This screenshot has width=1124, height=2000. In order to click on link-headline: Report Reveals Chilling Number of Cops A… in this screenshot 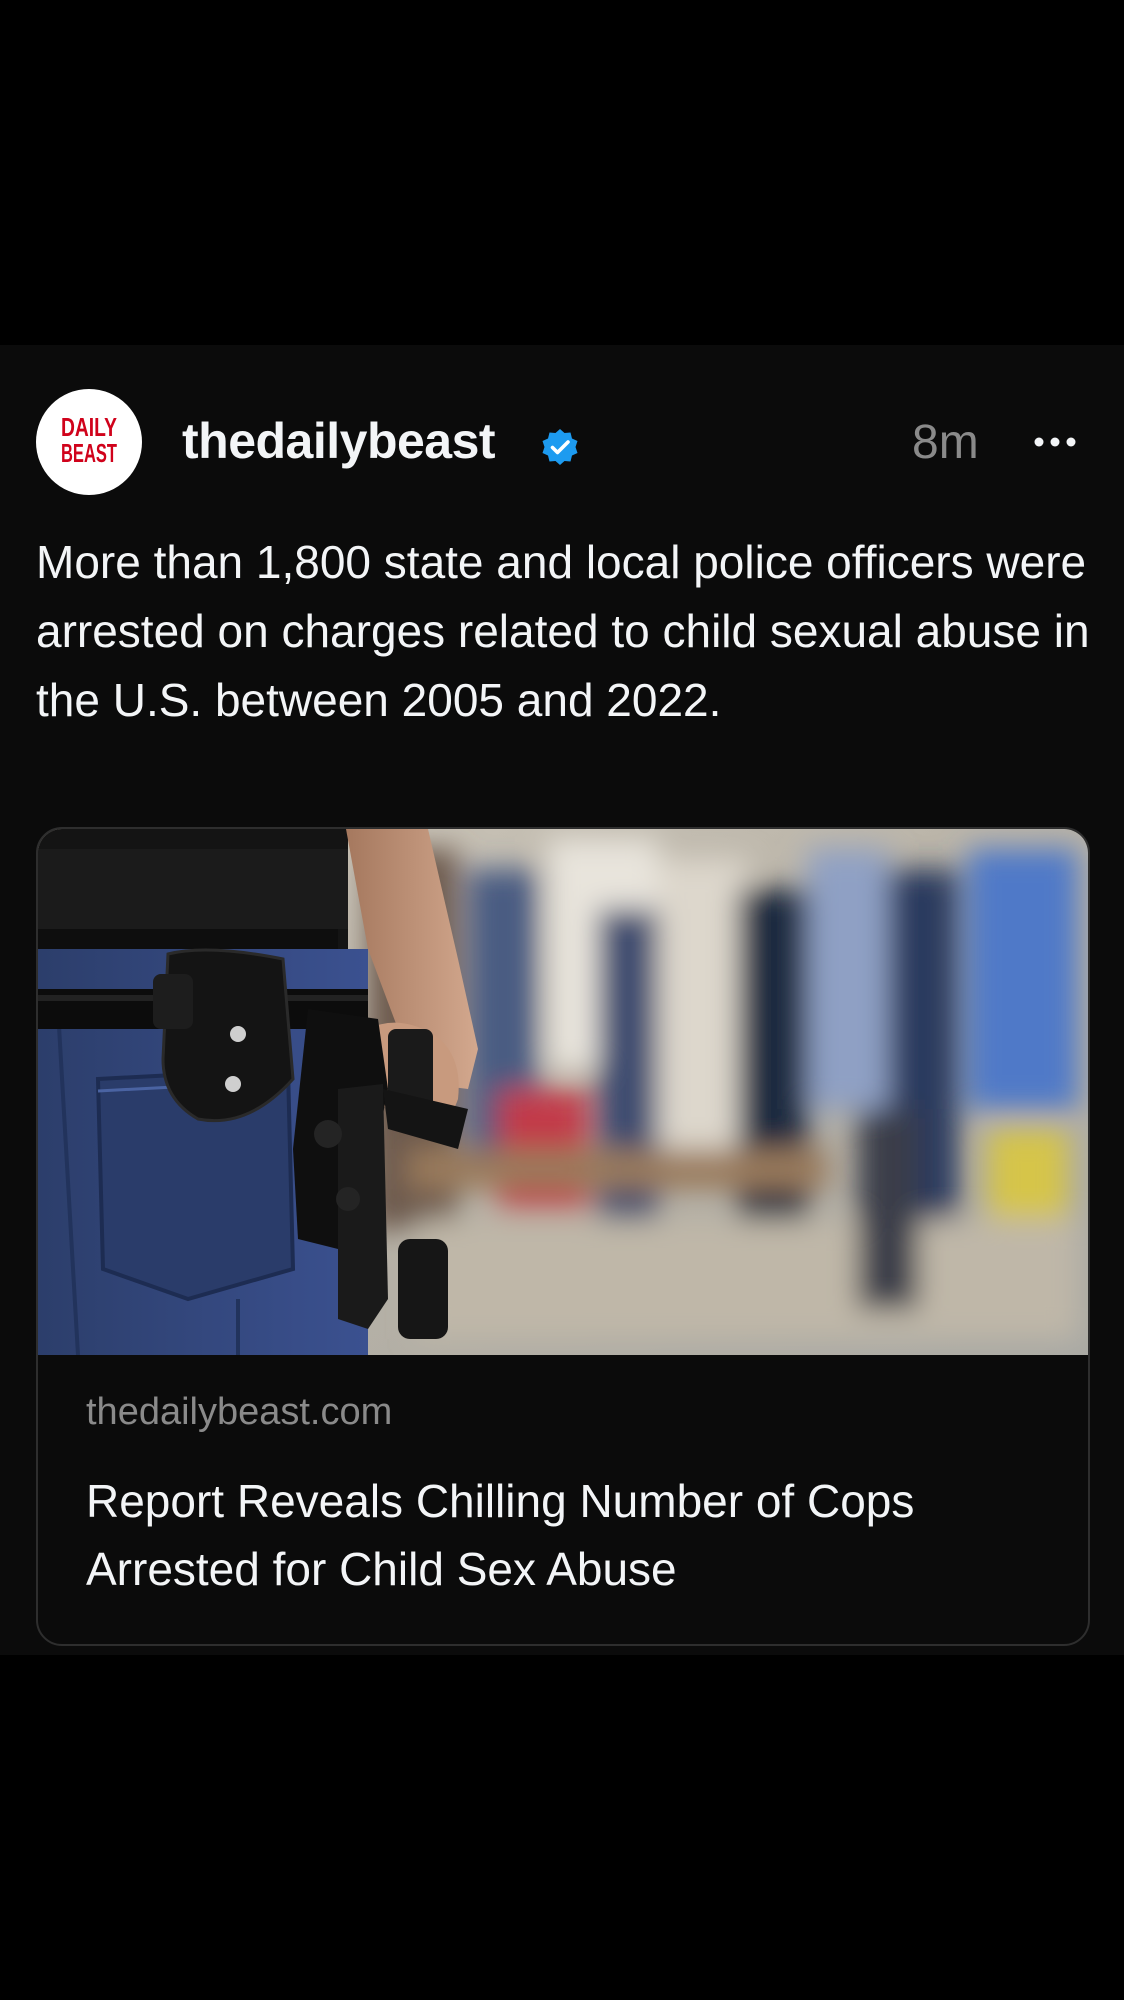, I will do `click(500, 1535)`.